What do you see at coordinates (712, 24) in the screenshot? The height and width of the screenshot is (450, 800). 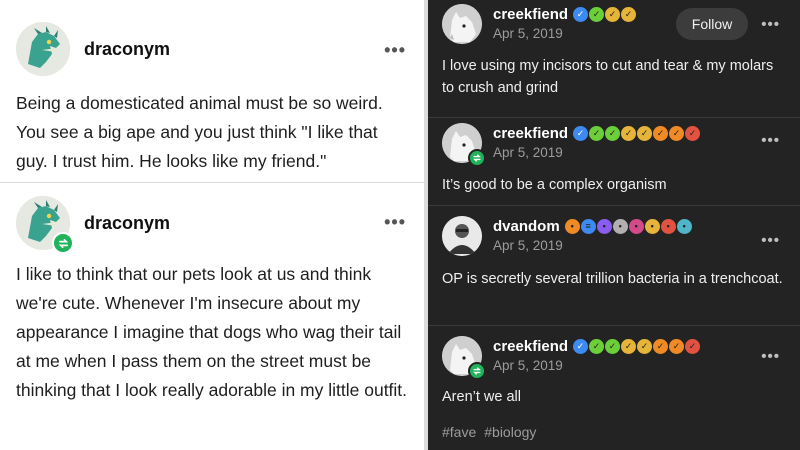 I see `follow-button: Follow` at bounding box center [712, 24].